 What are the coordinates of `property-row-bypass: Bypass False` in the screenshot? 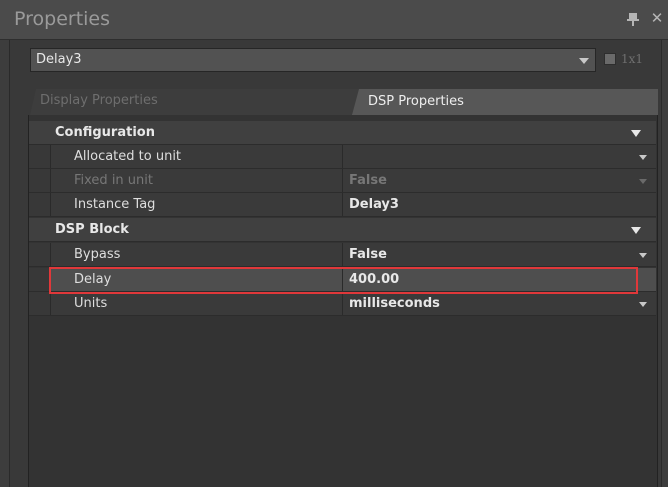 It's located at (342, 255).